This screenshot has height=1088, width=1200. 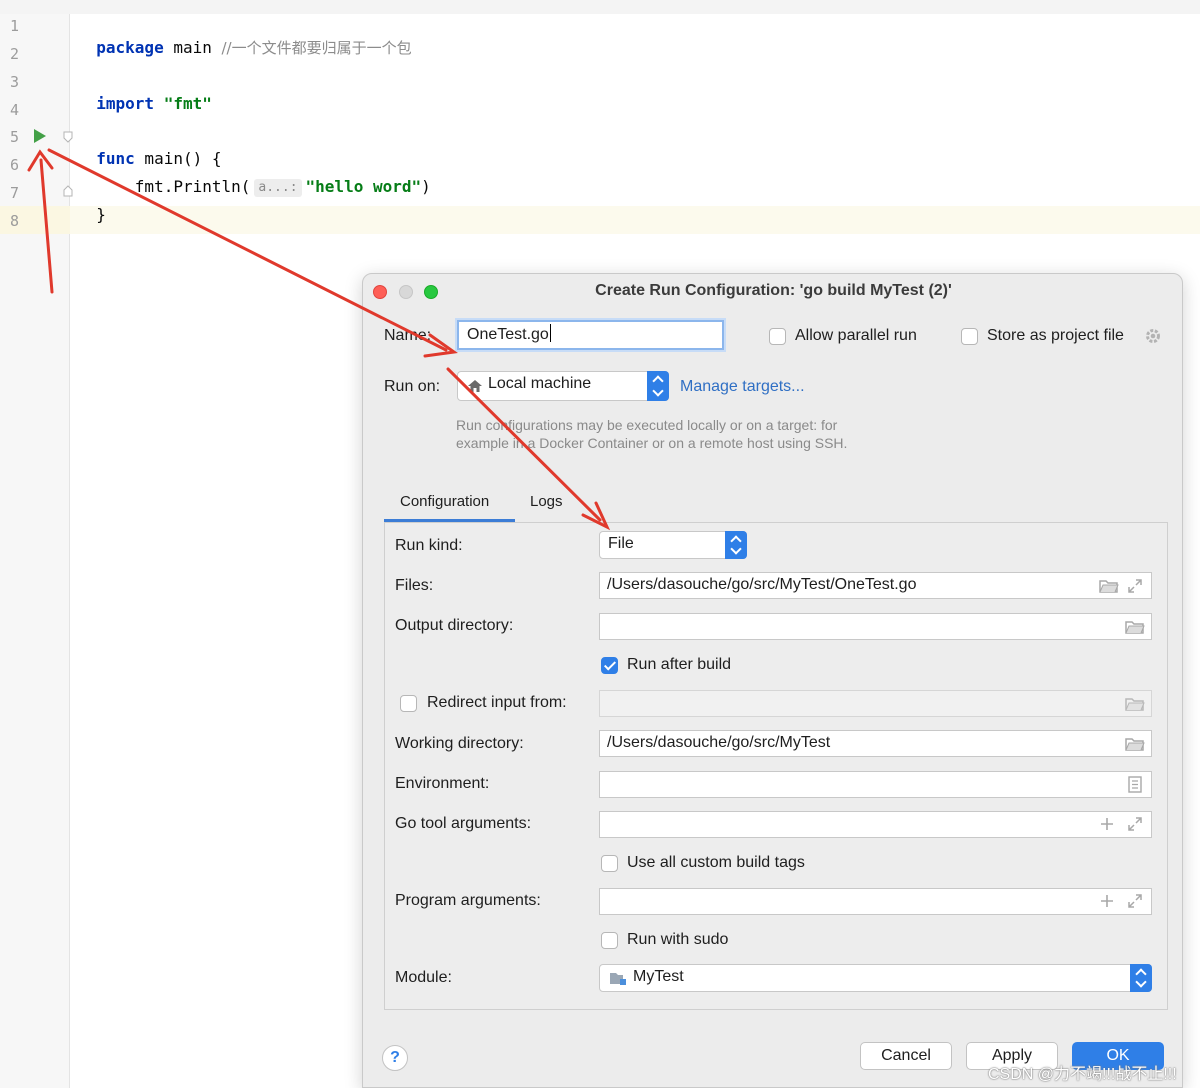 What do you see at coordinates (35, 551) in the screenshot?
I see `editor-gutter` at bounding box center [35, 551].